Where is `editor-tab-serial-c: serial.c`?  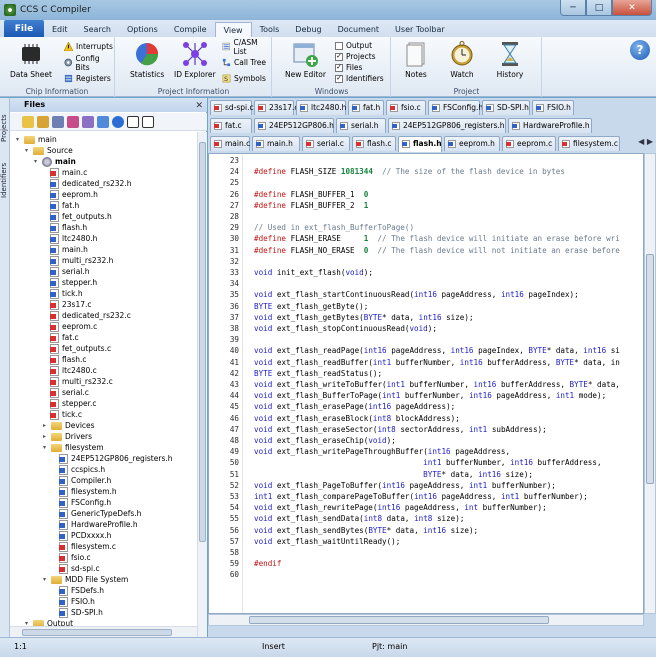 editor-tab-serial-c: serial.c is located at coordinates (326, 143).